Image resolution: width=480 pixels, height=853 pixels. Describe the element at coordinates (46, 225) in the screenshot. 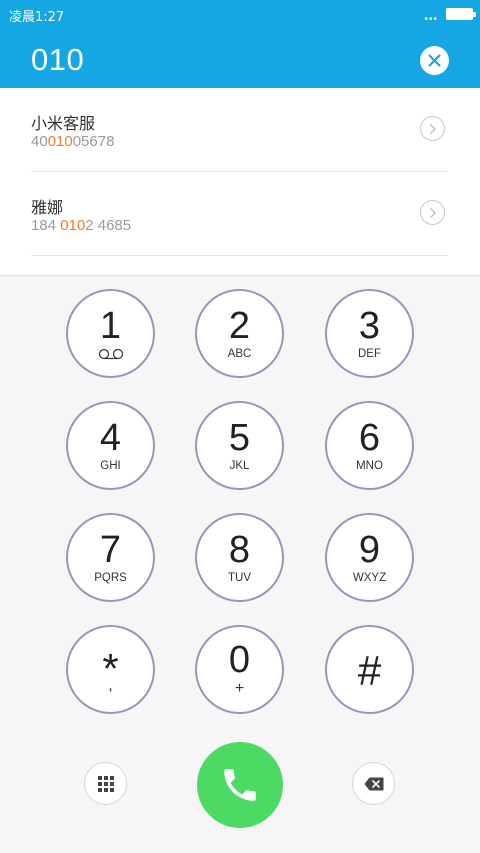

I see `number-part: 184` at that location.